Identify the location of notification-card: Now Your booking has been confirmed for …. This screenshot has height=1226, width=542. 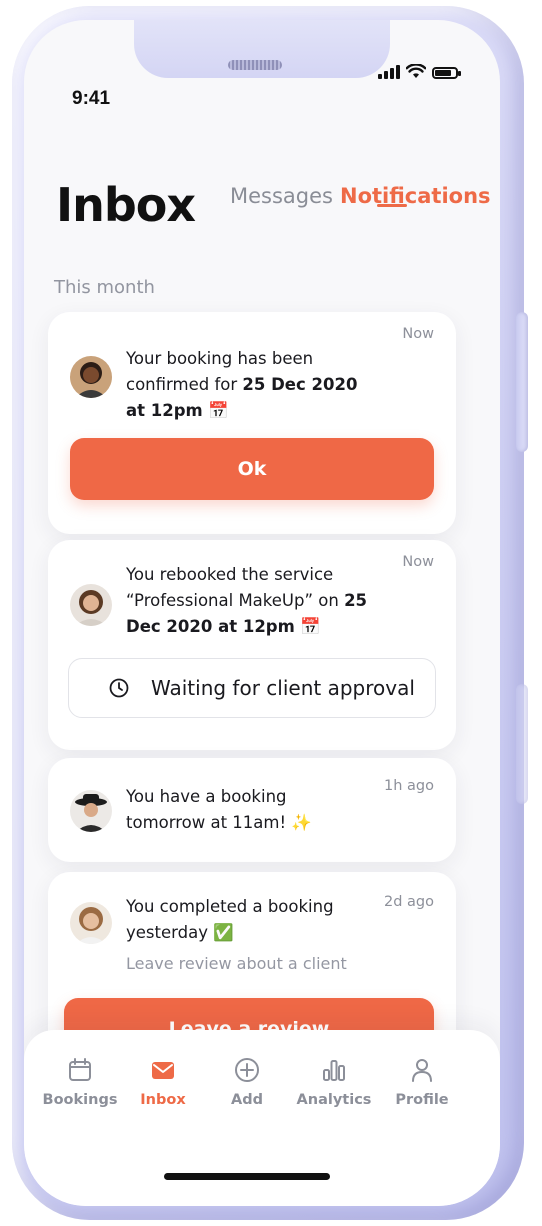
(252, 423).